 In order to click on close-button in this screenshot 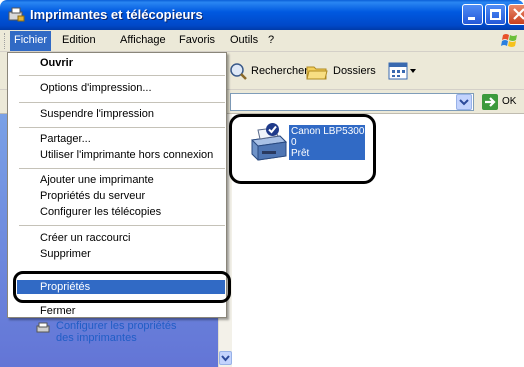, I will do `click(516, 14)`.